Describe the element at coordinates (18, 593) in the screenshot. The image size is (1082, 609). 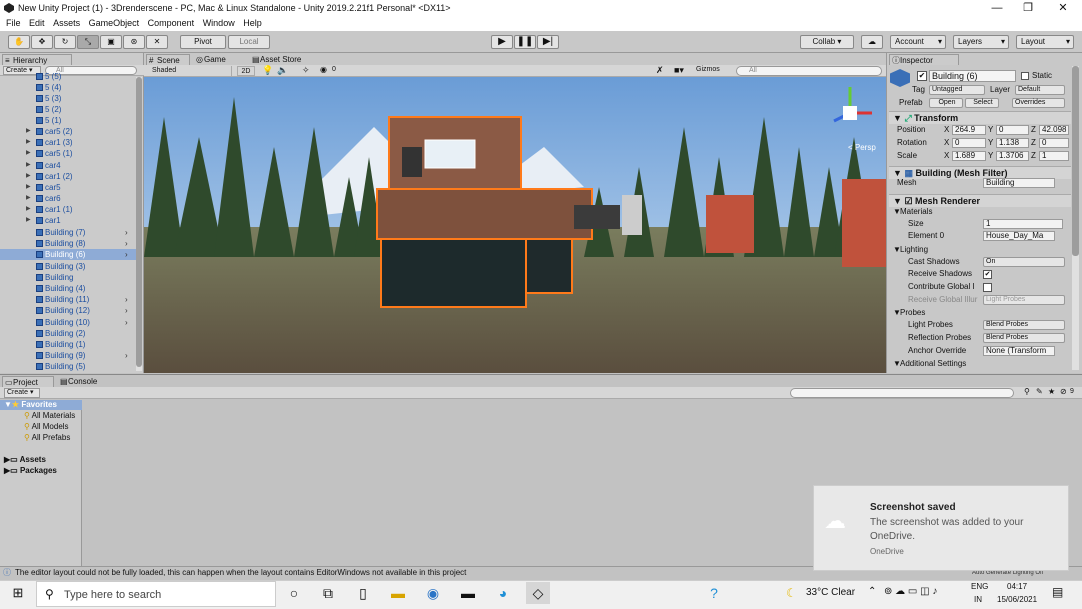
I see `windows-start-icon: ⊞` at that location.